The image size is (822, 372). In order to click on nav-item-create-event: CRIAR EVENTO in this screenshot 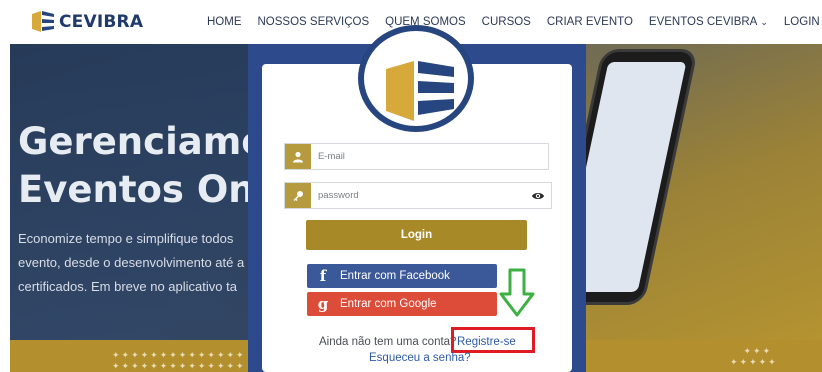, I will do `click(590, 22)`.